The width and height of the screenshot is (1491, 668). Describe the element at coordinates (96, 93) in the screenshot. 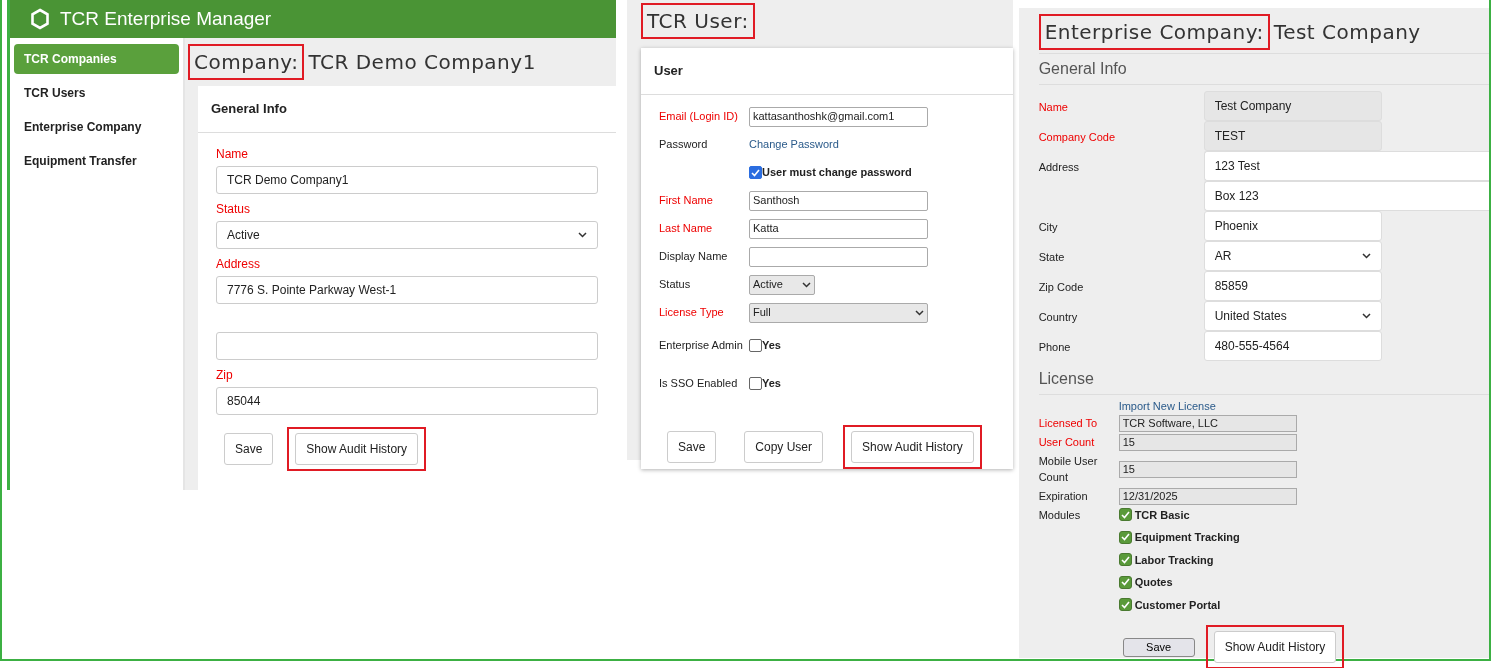

I see `sidebar-item: TCR Users` at that location.